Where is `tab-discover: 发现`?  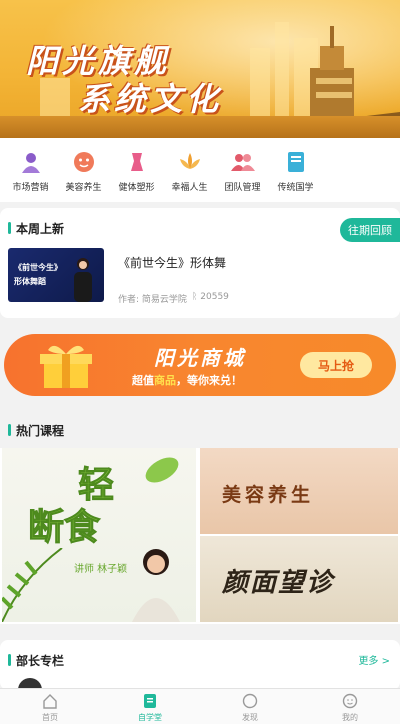 tab-discover: 发现 is located at coordinates (250, 706).